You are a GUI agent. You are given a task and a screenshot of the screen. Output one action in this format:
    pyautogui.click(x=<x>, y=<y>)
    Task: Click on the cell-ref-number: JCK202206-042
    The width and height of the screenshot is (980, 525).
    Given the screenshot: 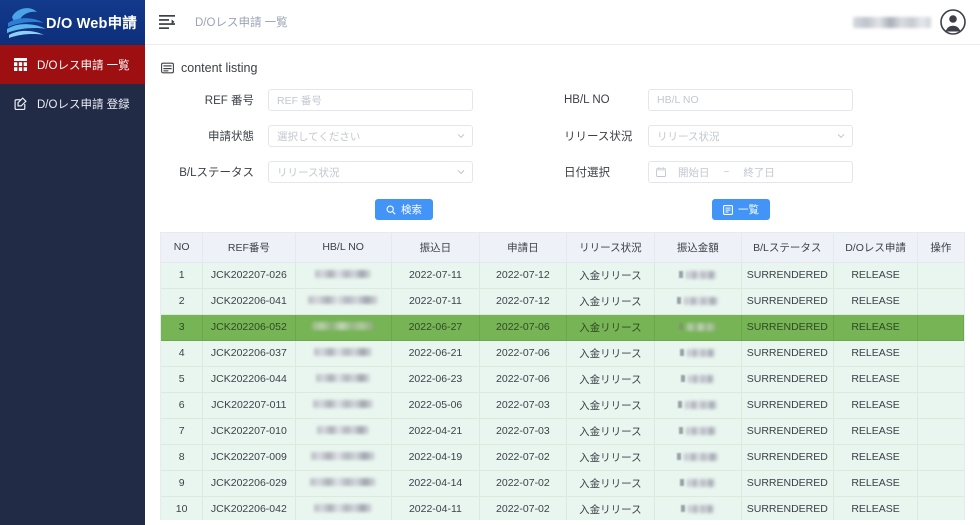 What is the action you would take?
    pyautogui.click(x=249, y=508)
    